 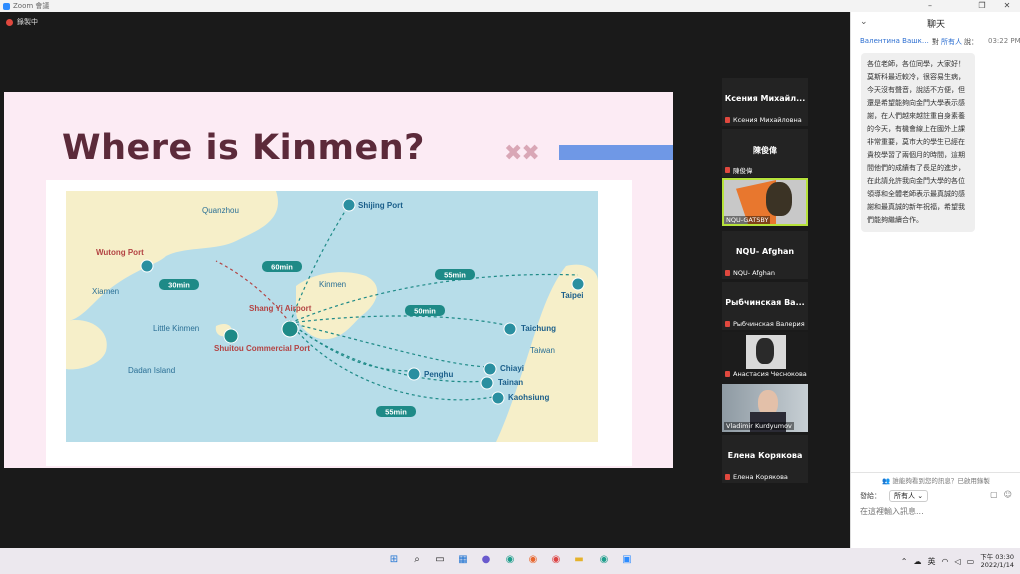 I want to click on map-label-taiwan: Taiwan, so click(x=542, y=350).